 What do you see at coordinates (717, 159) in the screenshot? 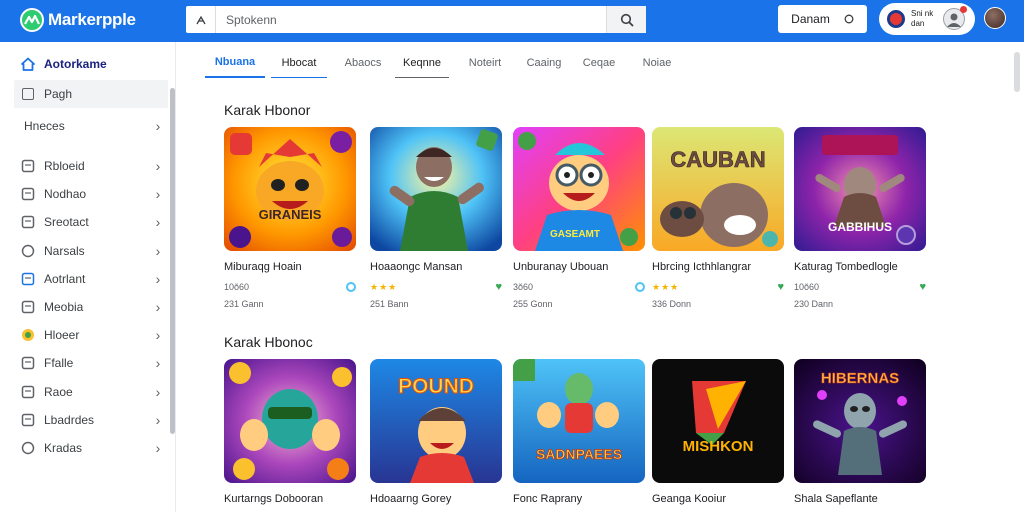
I see `thumbnail-art-text: CAUBAN` at bounding box center [717, 159].